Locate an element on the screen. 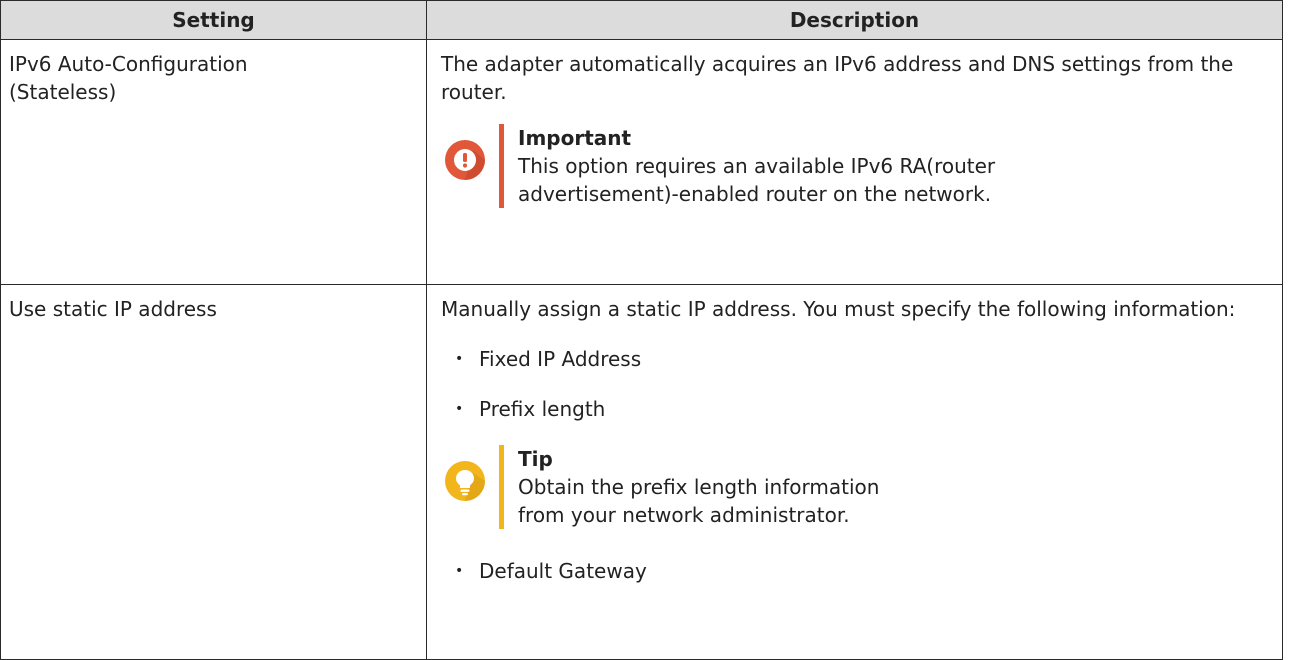  table-header-row: Setting Description is located at coordinates (641, 20).